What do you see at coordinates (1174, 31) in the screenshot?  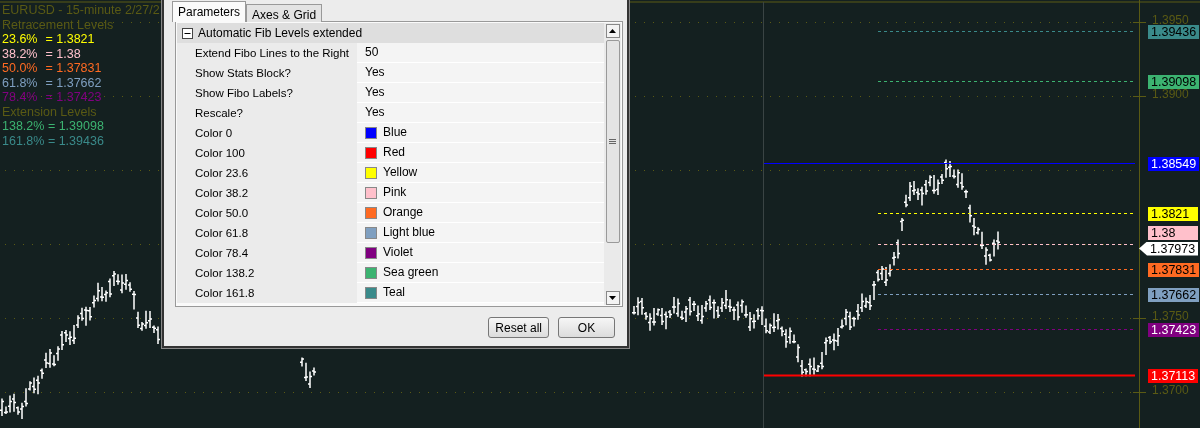 I see `price-tag: 1.39436` at bounding box center [1174, 31].